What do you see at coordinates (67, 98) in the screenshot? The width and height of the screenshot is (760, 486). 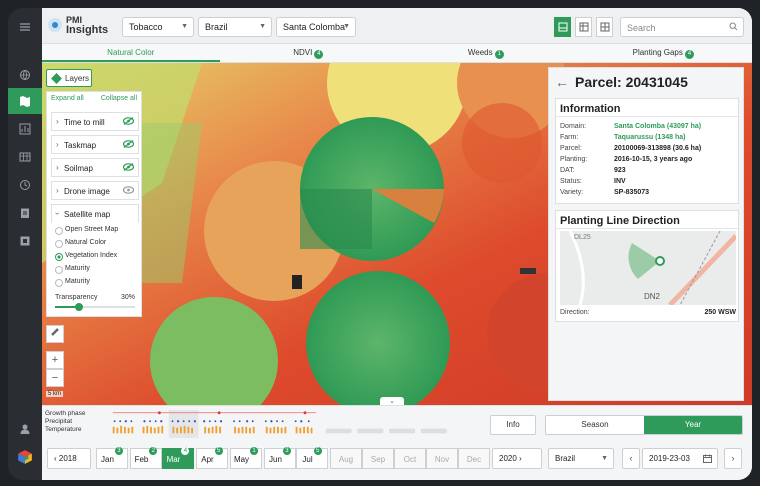 I see `expand-all-link: Expand all` at bounding box center [67, 98].